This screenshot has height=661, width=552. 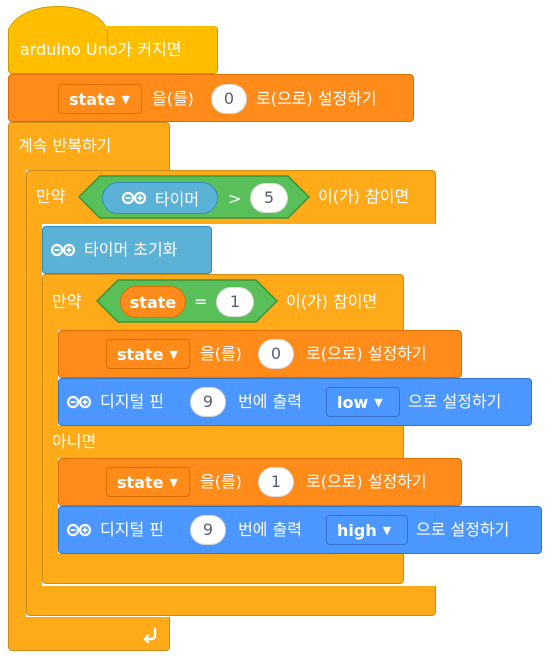 What do you see at coordinates (332, 301) in the screenshot?
I see `inner-then-label: 이(가) 참이면` at bounding box center [332, 301].